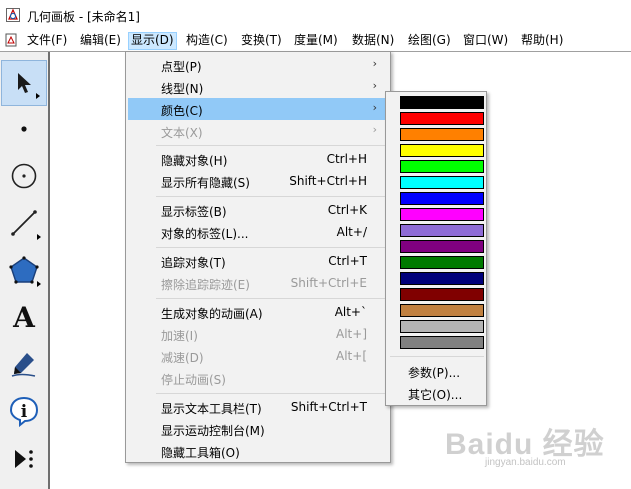 The height and width of the screenshot is (489, 631). What do you see at coordinates (47, 41) in the screenshot?
I see `menu-file: 文件(F)` at bounding box center [47, 41].